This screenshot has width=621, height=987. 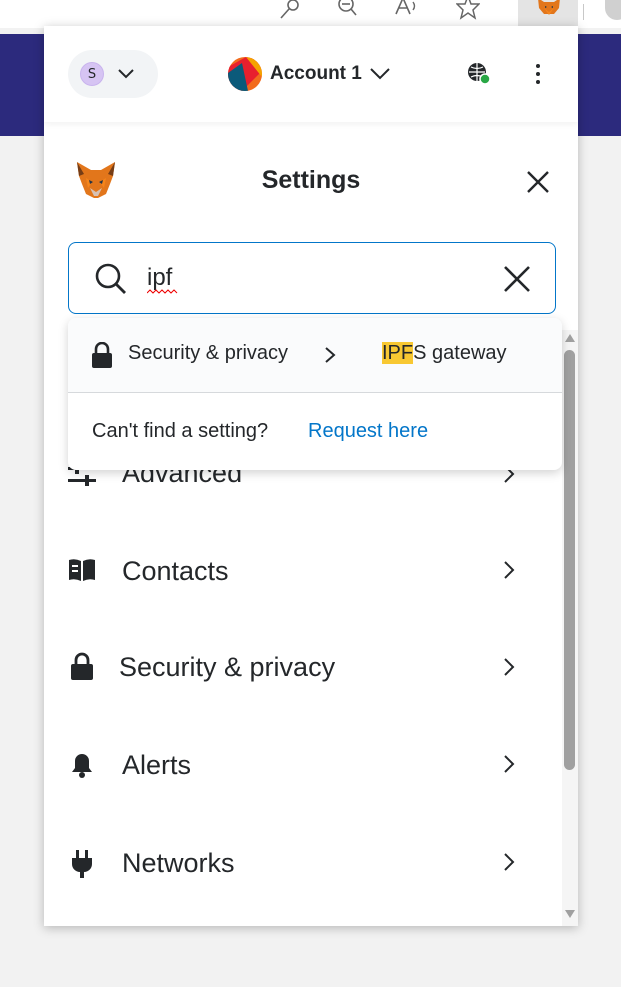 What do you see at coordinates (479, 74) in the screenshot?
I see `connected-sites-icon` at bounding box center [479, 74].